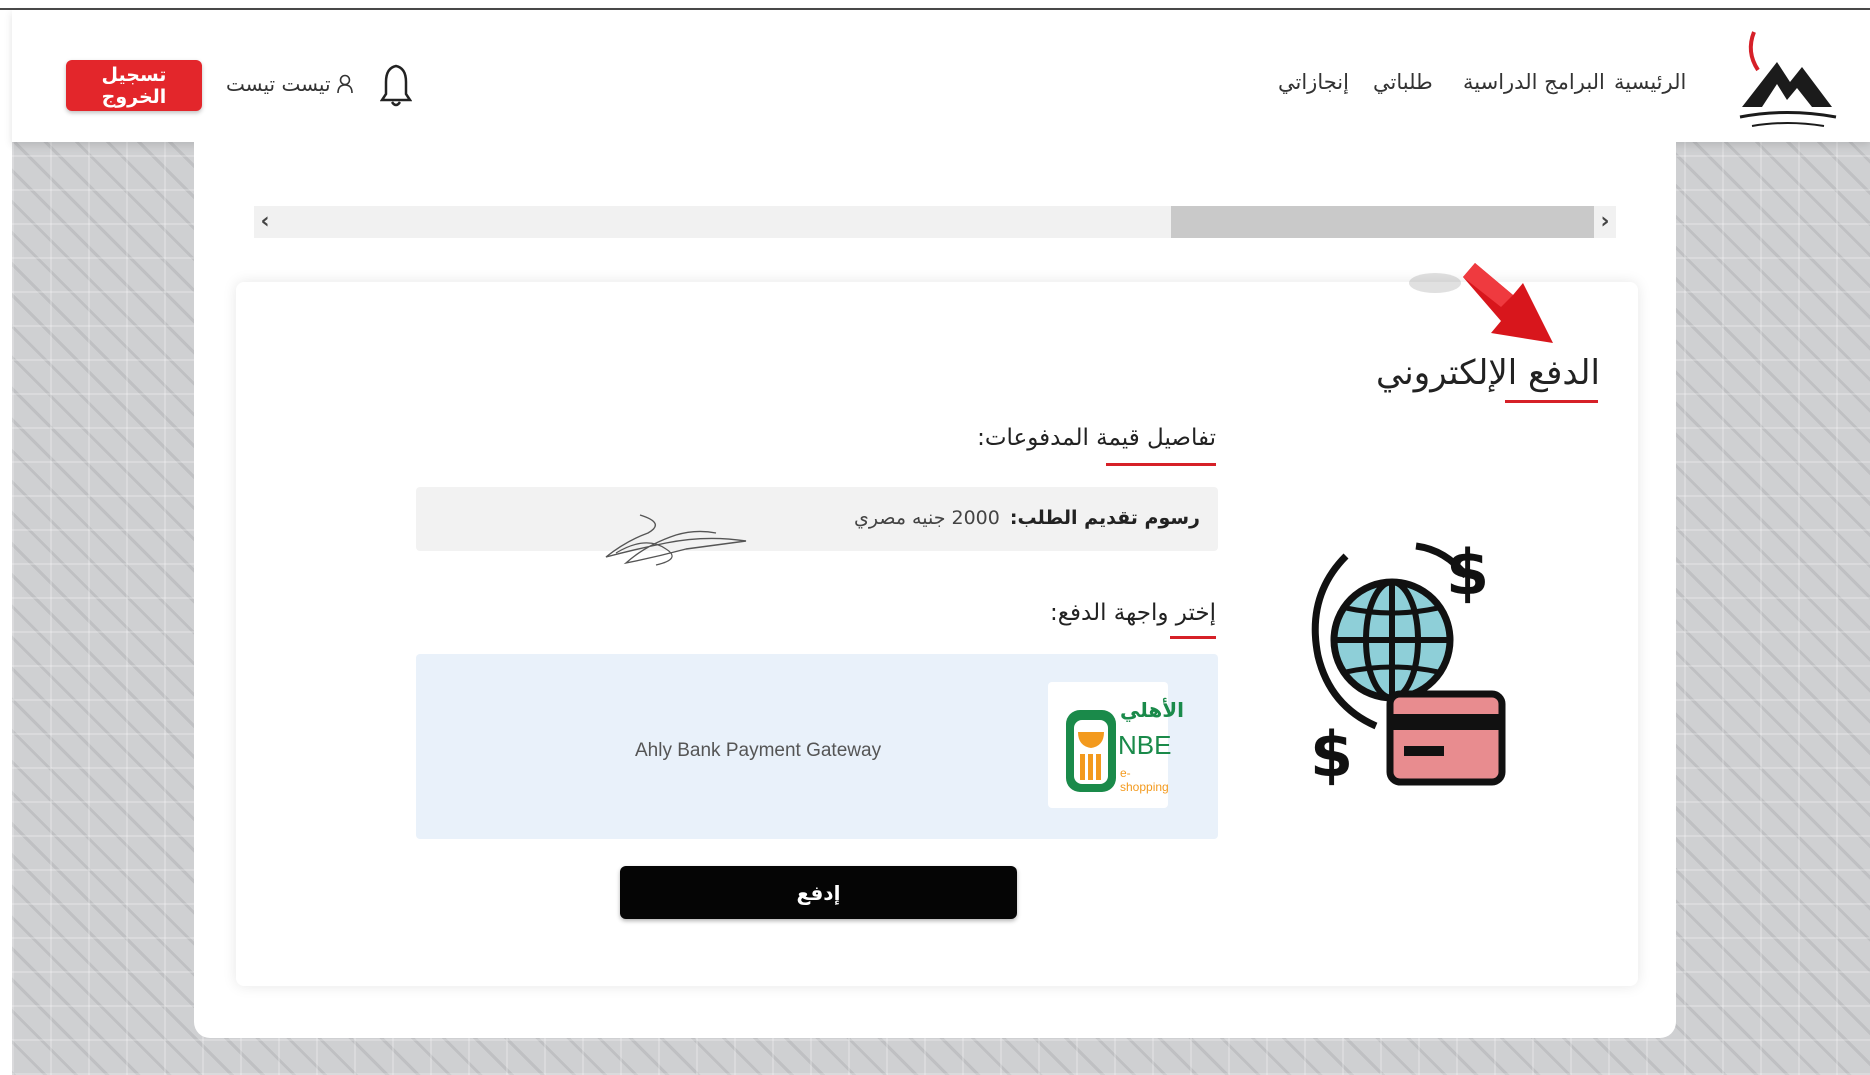 The image size is (1870, 1075). I want to click on title-underline, so click(1551, 401).